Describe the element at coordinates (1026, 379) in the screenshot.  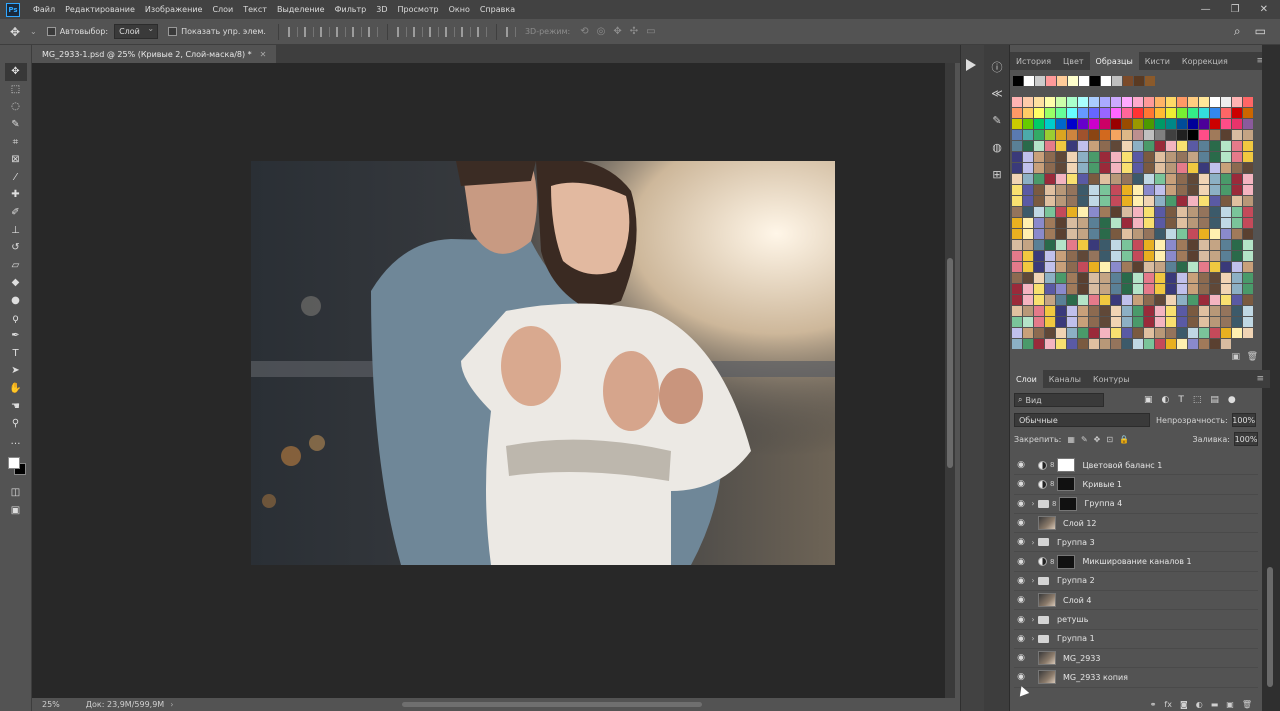
I see `tab-layers: Слои` at that location.